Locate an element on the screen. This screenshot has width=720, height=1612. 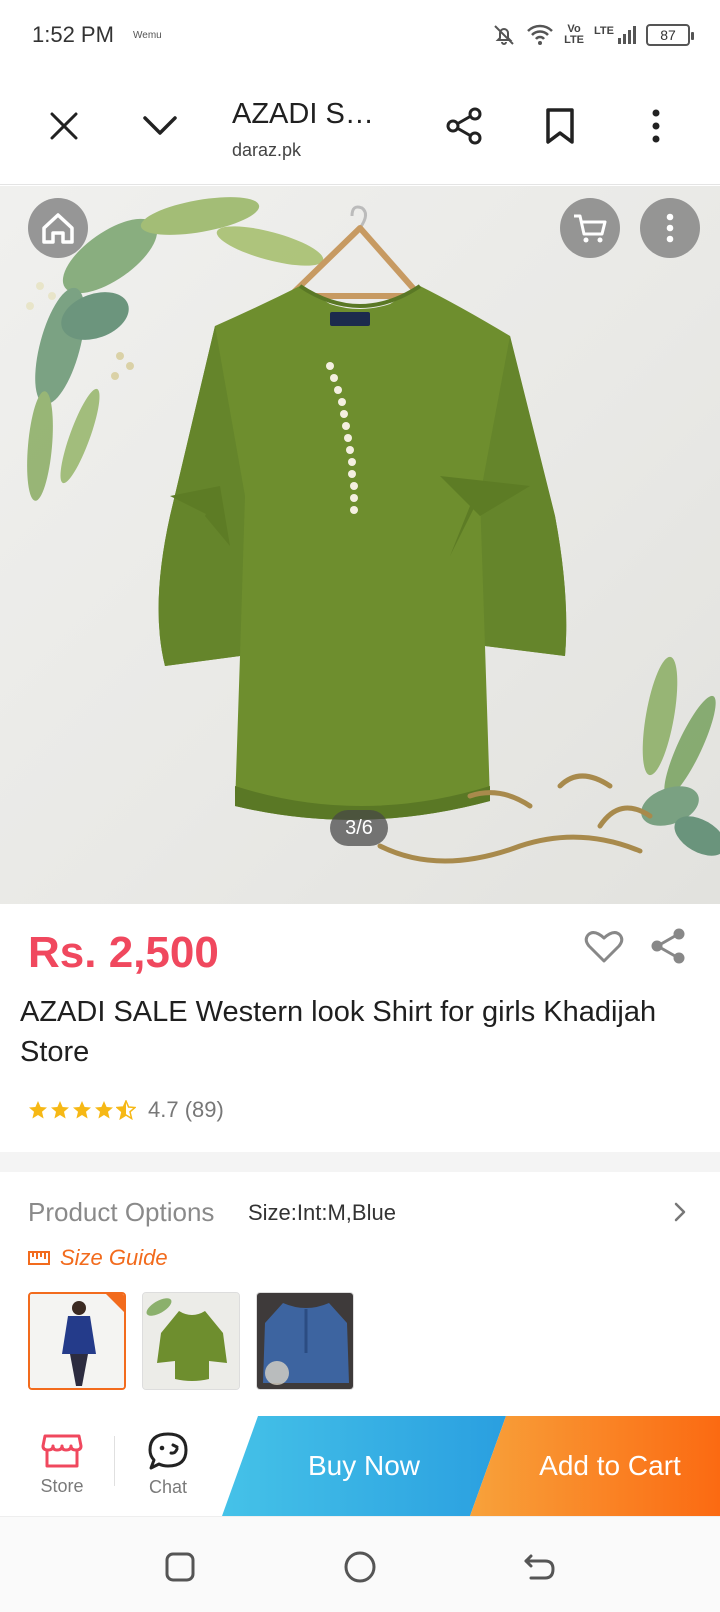
cart-button is located at coordinates (590, 228).